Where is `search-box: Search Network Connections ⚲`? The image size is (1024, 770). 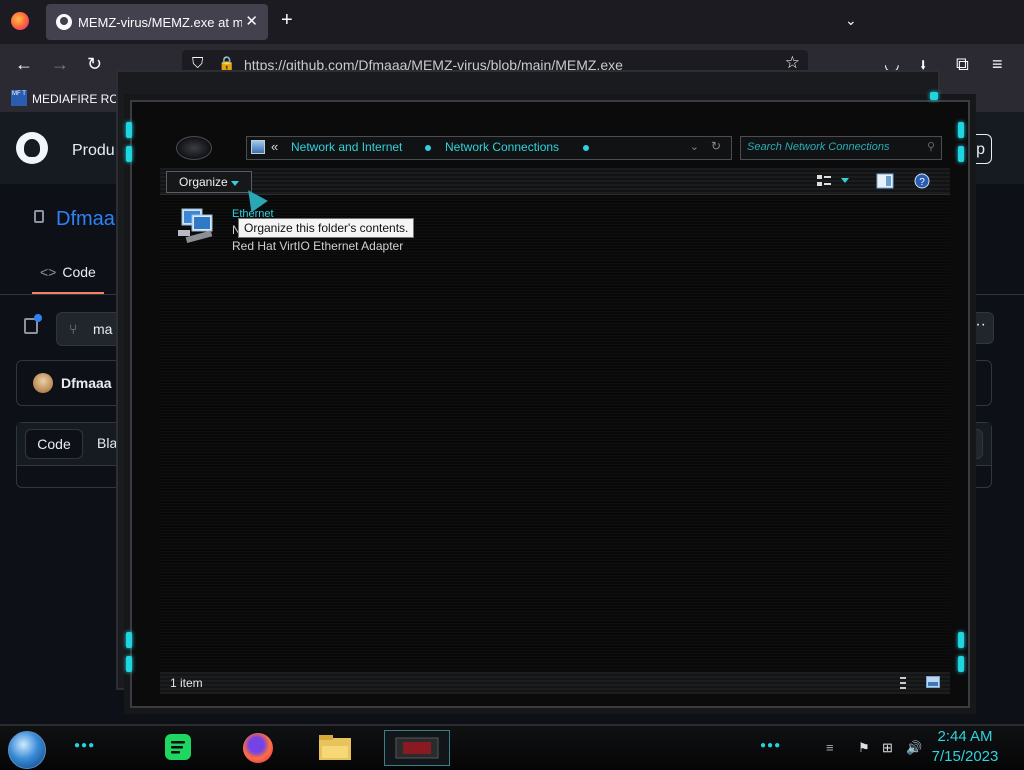
search-box: Search Network Connections ⚲ is located at coordinates (841, 148).